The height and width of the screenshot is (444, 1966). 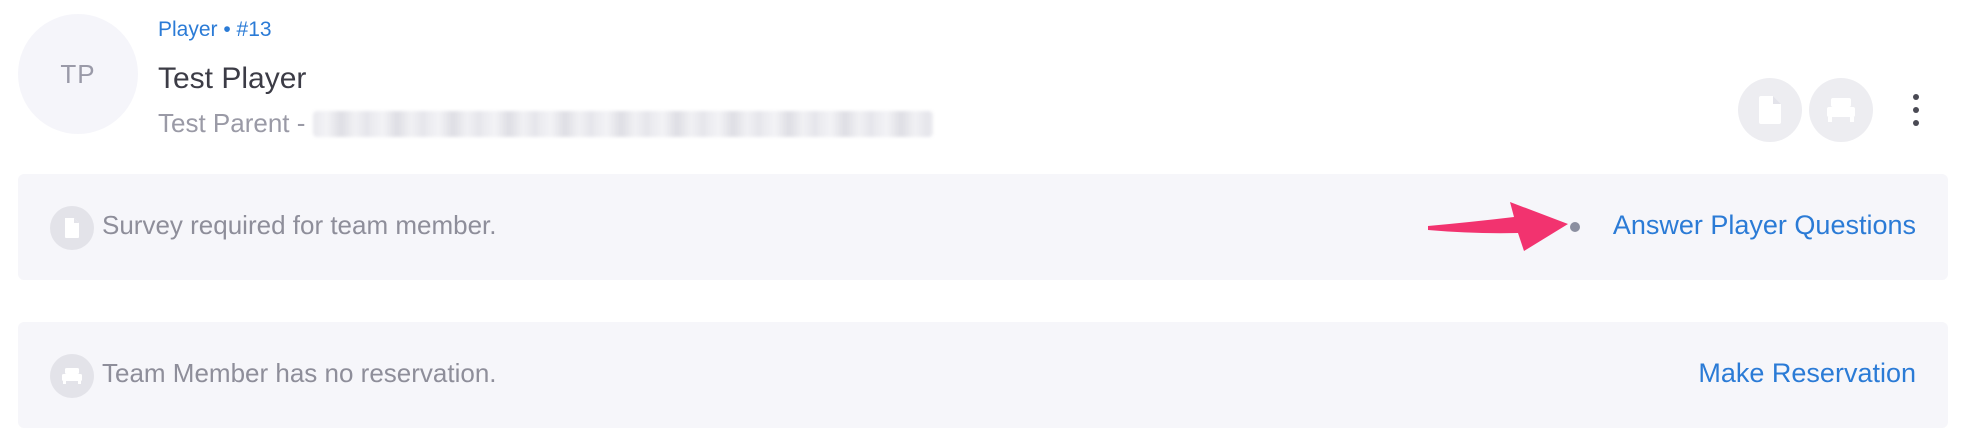 What do you see at coordinates (1575, 227) in the screenshot?
I see `bullet-dot` at bounding box center [1575, 227].